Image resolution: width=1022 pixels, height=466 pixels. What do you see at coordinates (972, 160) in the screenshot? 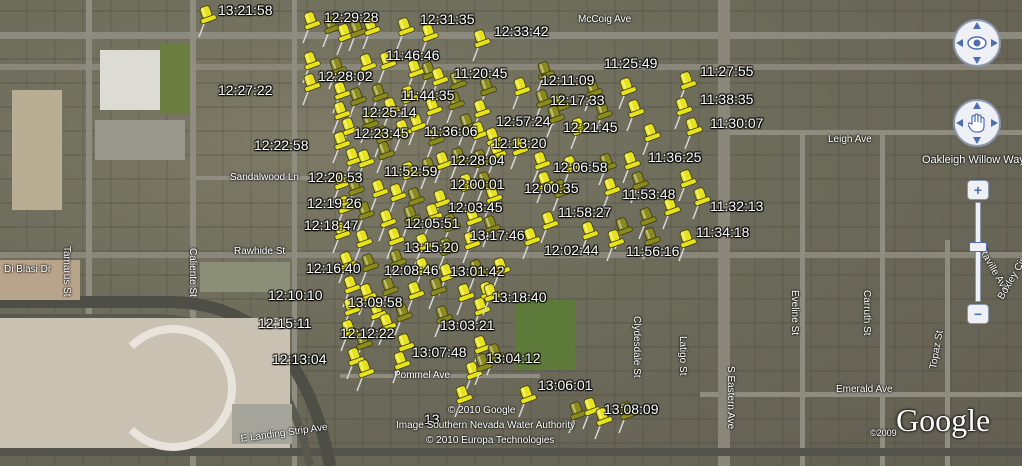
I see `street-label: Oakleigh Willow Way` at bounding box center [972, 160].